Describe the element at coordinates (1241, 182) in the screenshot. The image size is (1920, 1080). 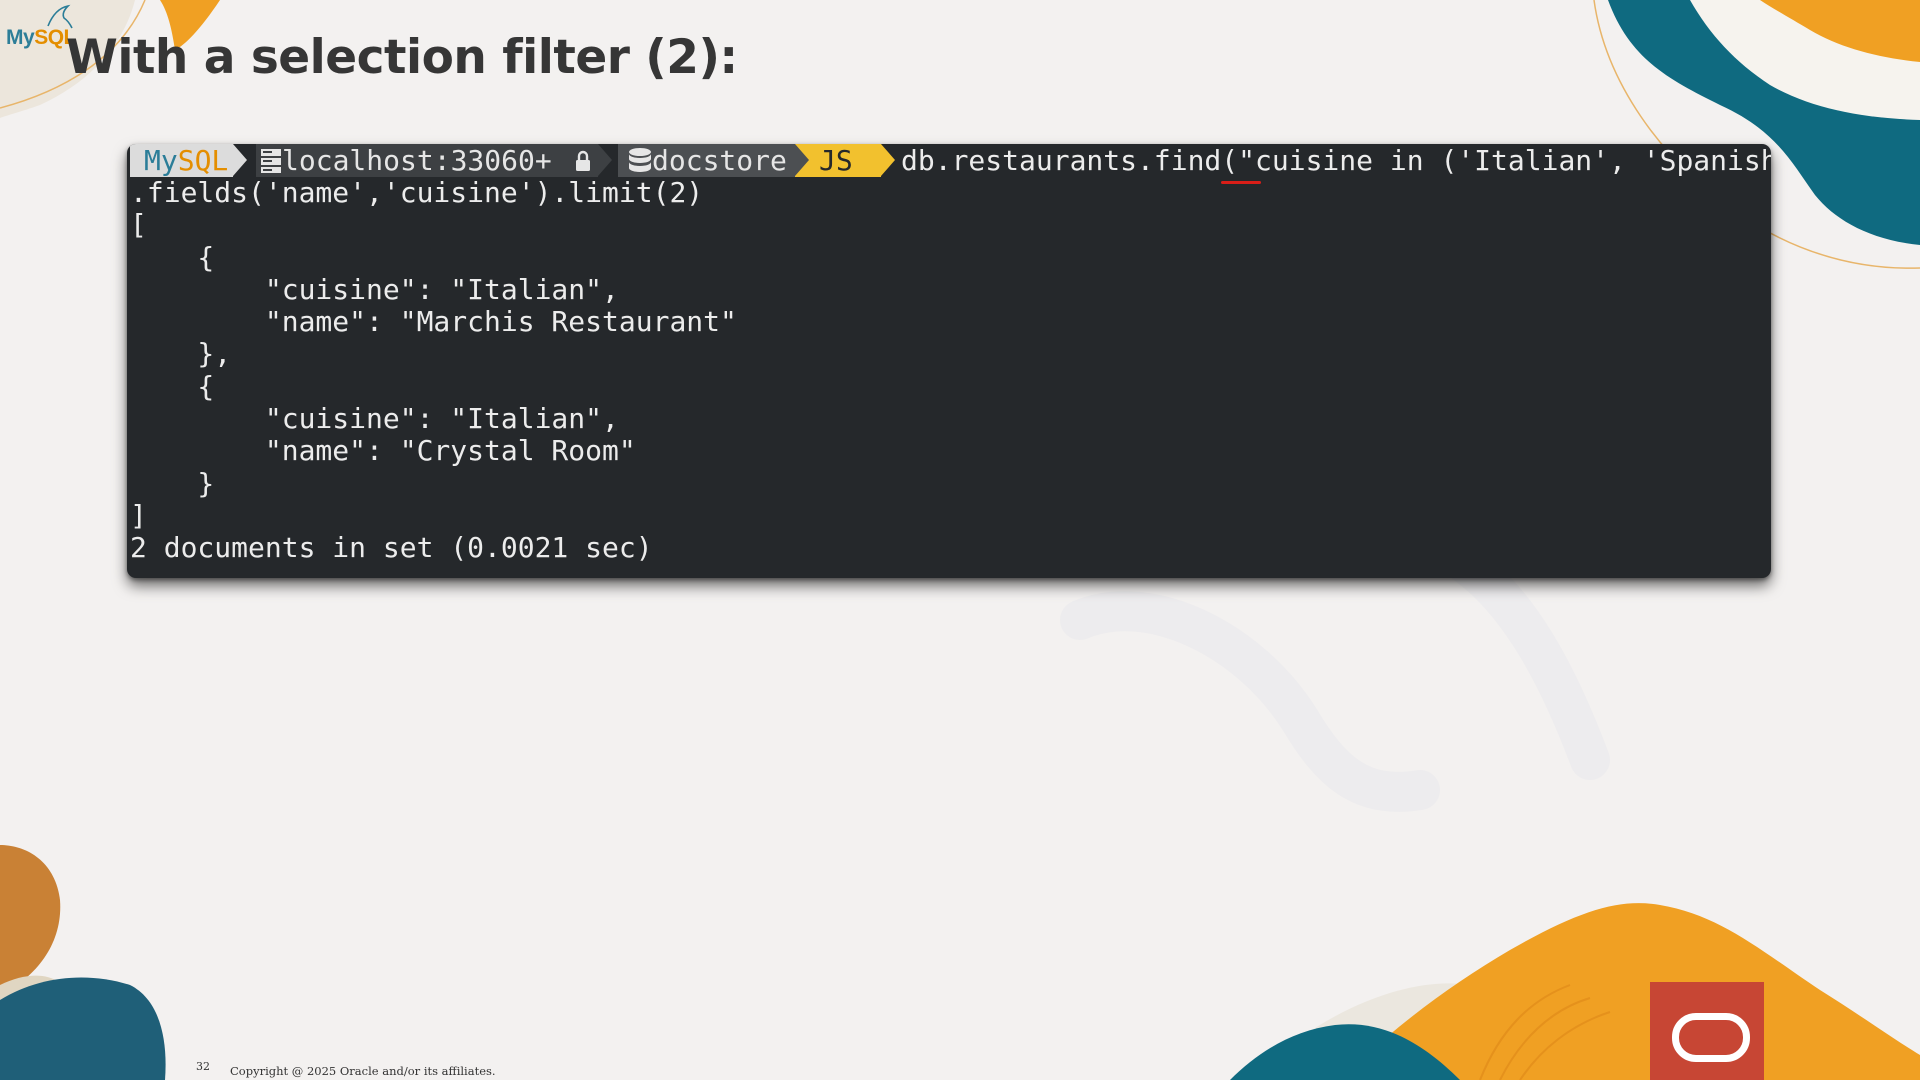
I see `in-keyword-underline` at that location.